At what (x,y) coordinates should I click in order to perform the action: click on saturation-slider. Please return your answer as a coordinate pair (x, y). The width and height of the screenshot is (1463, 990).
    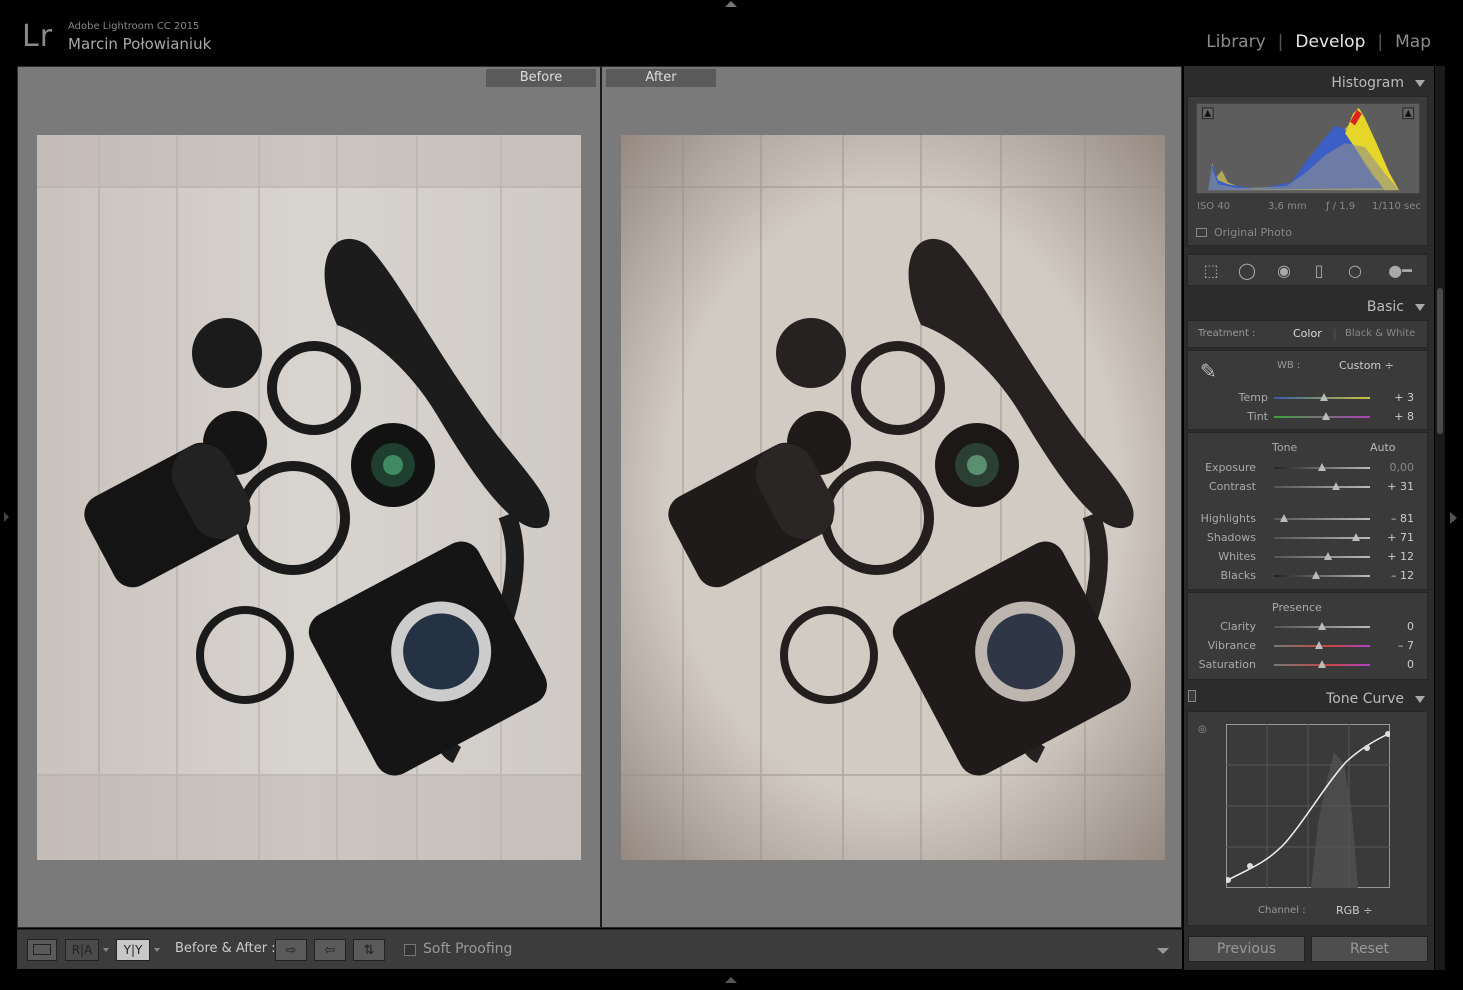
    Looking at the image, I should click on (1322, 664).